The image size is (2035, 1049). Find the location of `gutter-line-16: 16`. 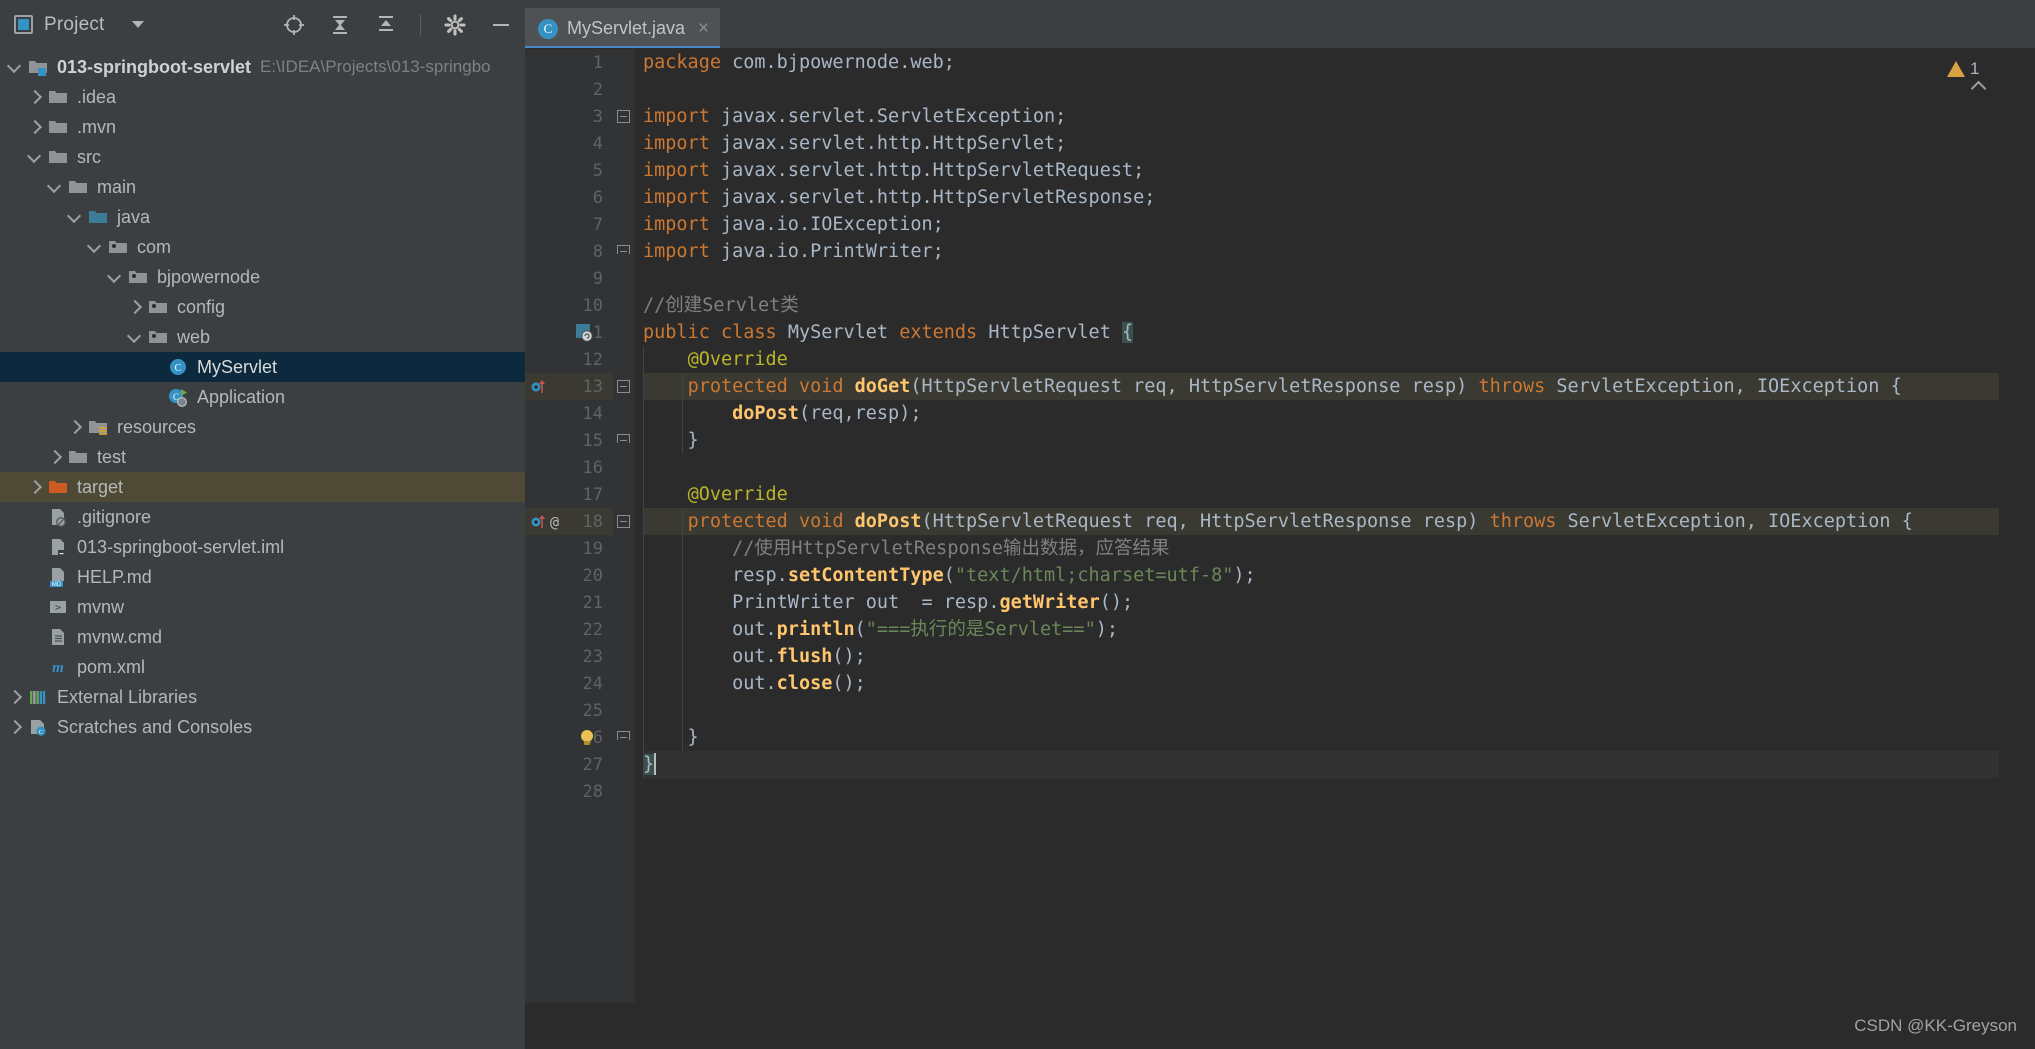

gutter-line-16: 16 is located at coordinates (569, 467).